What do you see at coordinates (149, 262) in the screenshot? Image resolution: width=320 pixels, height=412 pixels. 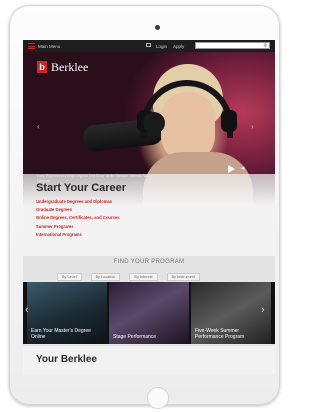 I see `find-program-title: FIND YOUR PROGRAM` at bounding box center [149, 262].